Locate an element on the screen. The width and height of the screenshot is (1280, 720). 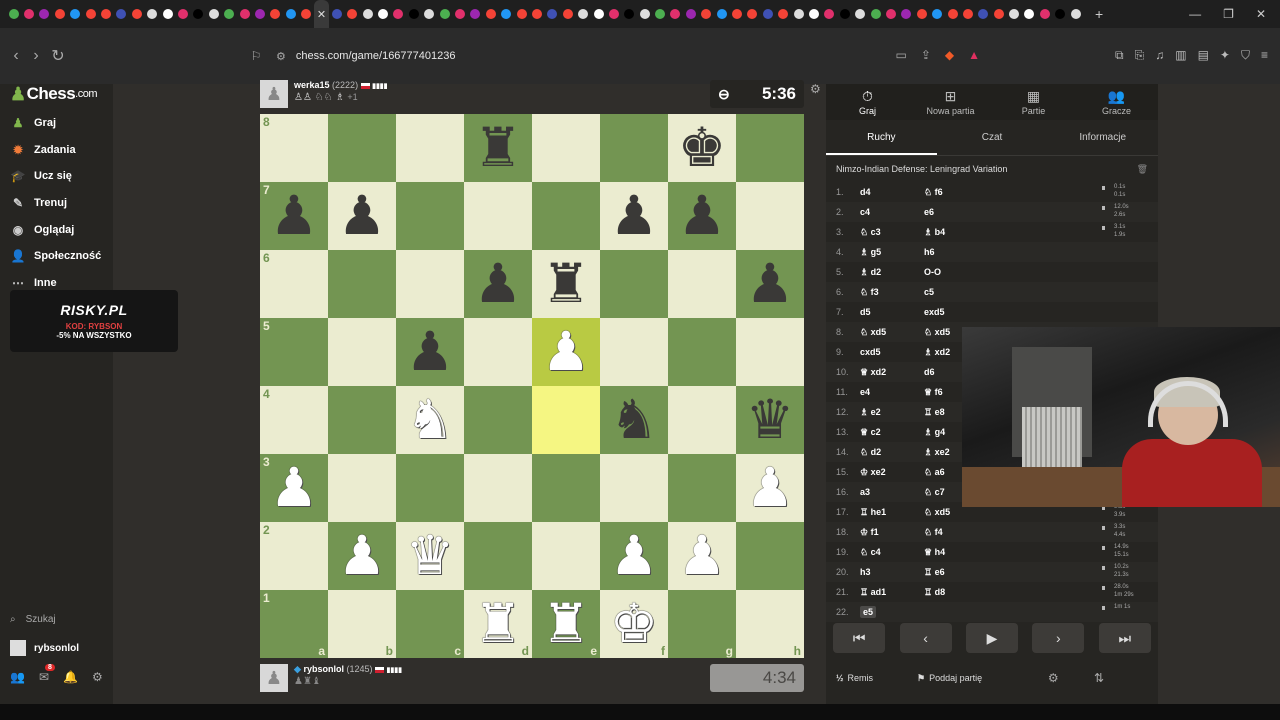
square-f5 is located at coordinates (634, 352).